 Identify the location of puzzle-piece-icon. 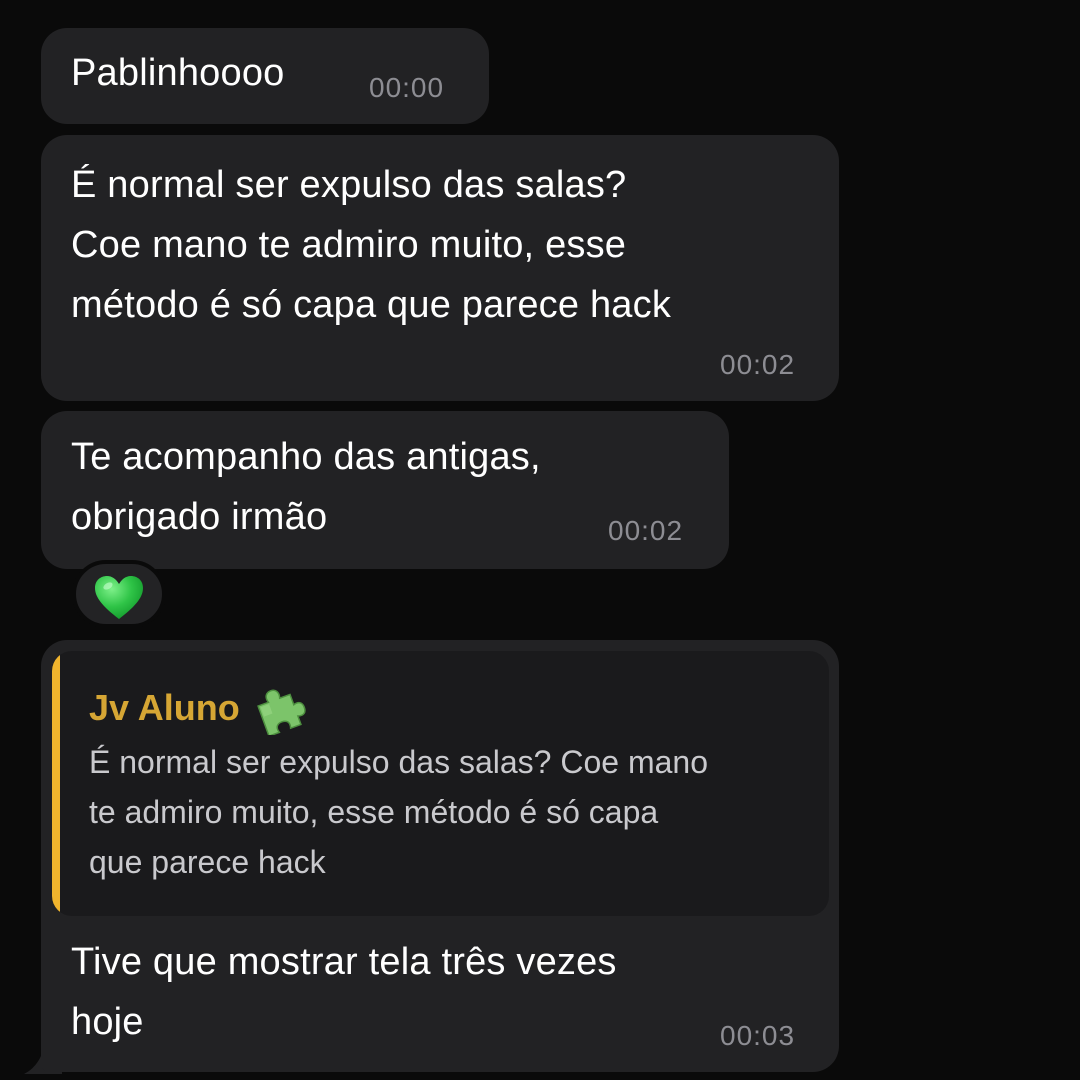
(281, 712).